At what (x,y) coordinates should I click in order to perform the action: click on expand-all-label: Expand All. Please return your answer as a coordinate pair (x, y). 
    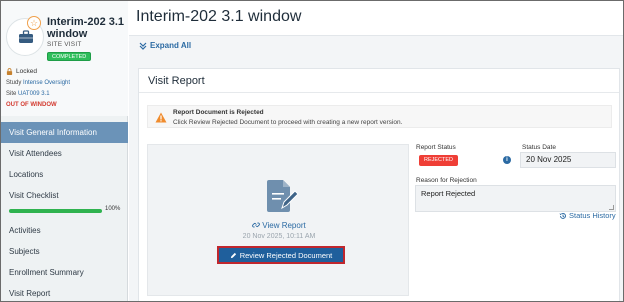
    Looking at the image, I should click on (171, 45).